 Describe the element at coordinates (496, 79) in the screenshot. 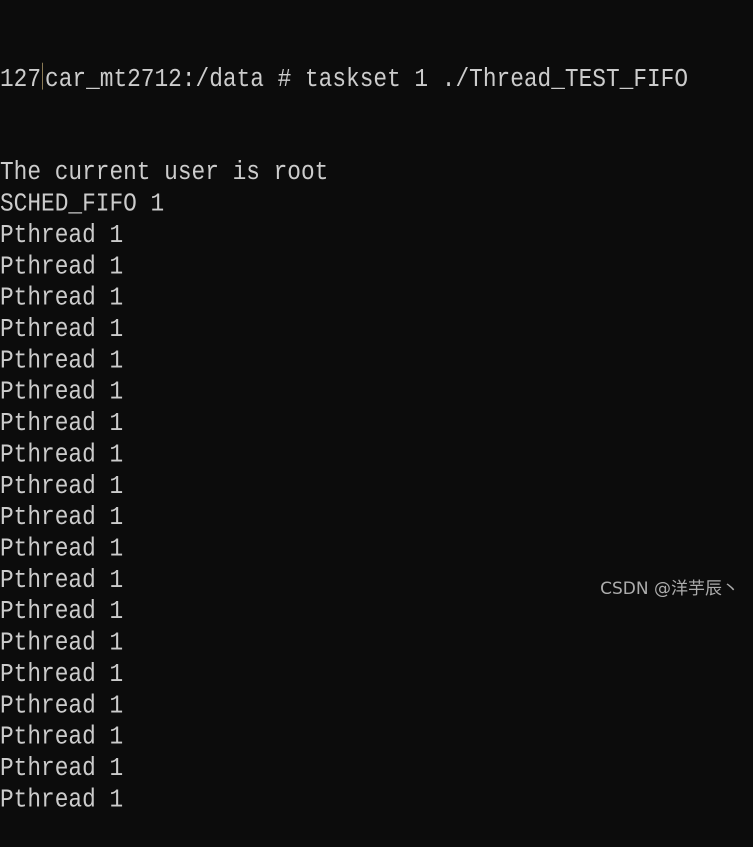

I see `command: taskset 1 ./Thread_TEST_FIFO` at that location.